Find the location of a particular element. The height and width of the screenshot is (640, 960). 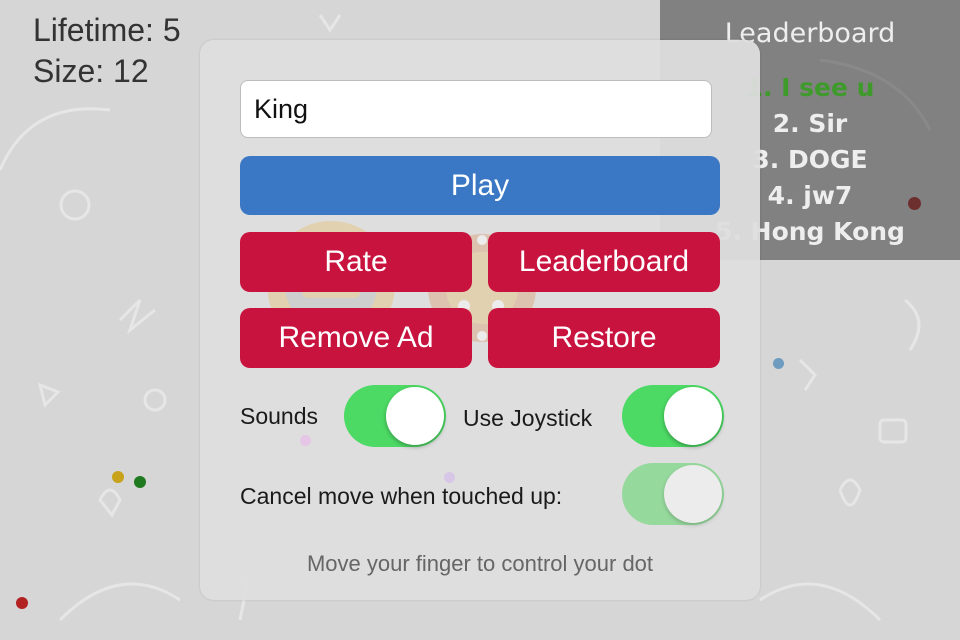

joystick-toggle is located at coordinates (673, 416).